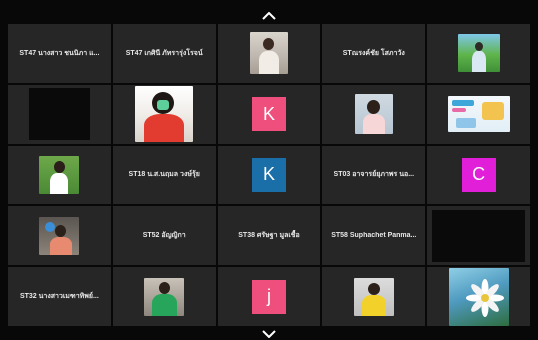 The width and height of the screenshot is (538, 340). I want to click on participant-tile: STณรงค์ชัย โสภาวัง, so click(374, 53).